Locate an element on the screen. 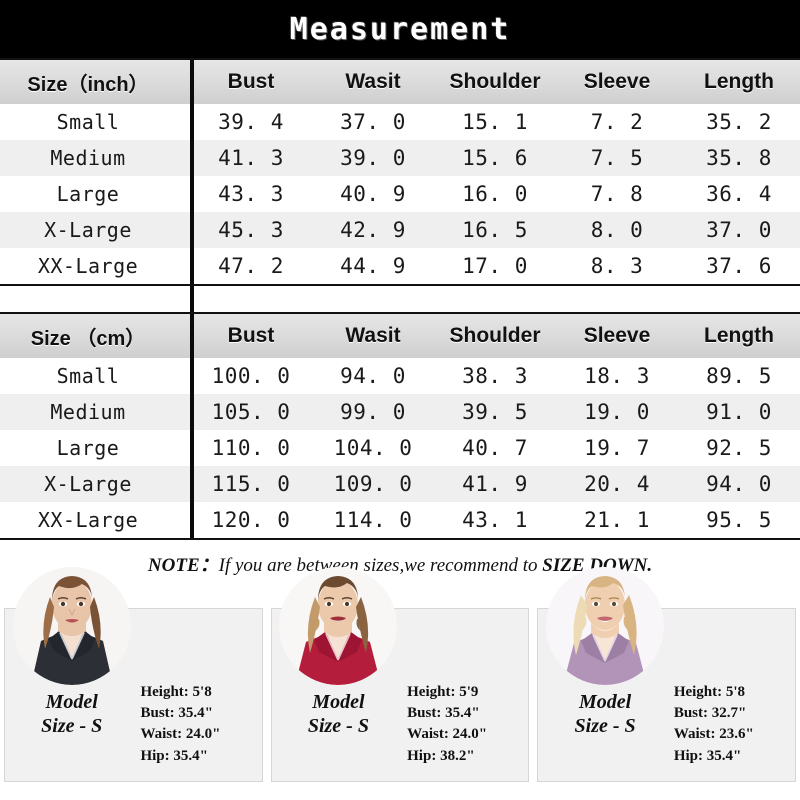  header-size: Size （cm） is located at coordinates (88, 338).